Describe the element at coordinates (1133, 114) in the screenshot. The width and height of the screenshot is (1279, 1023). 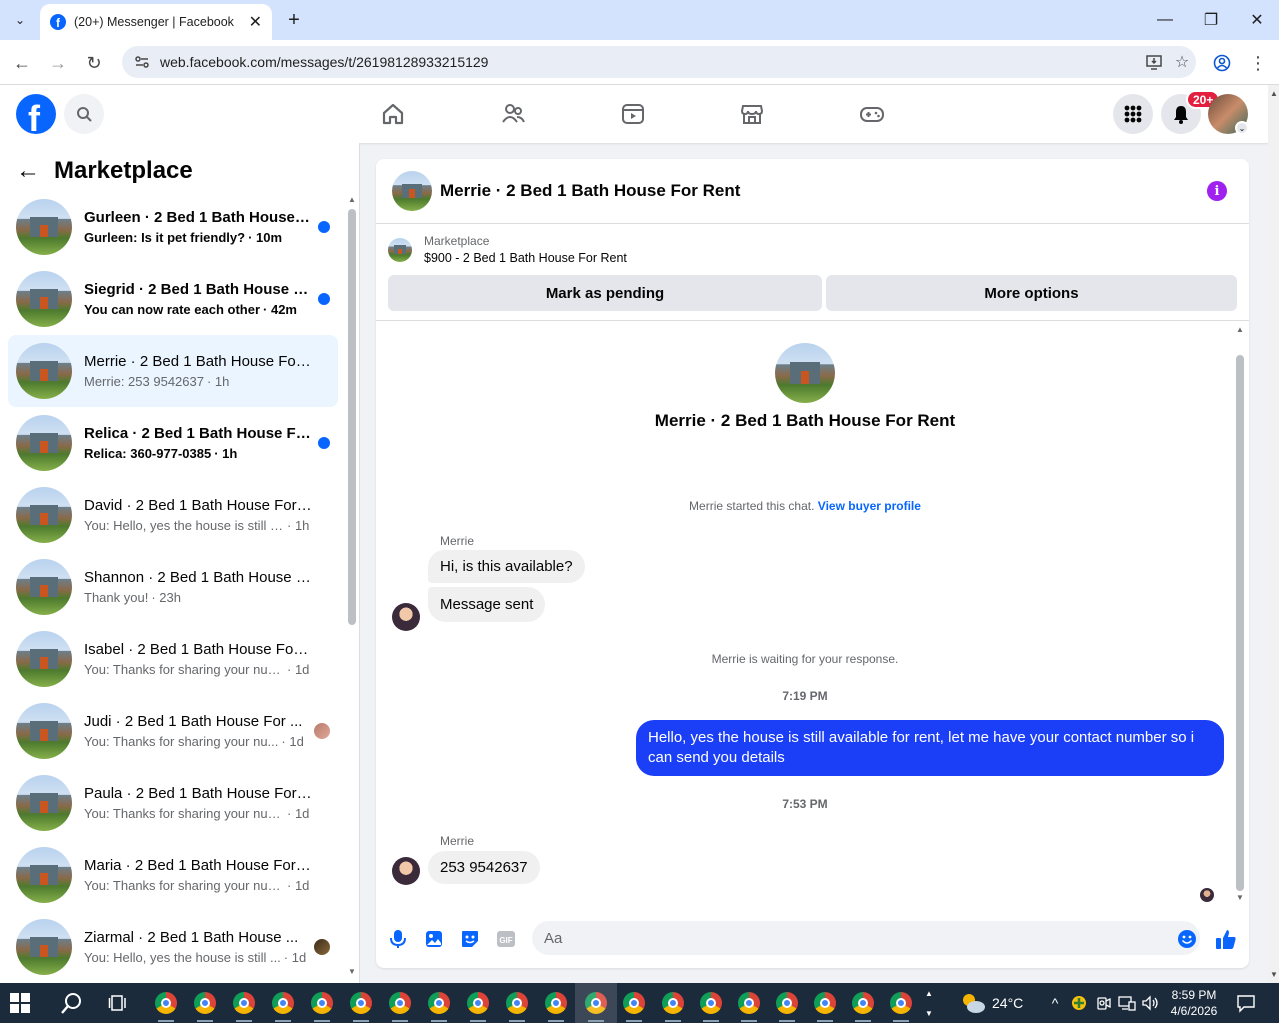
I see `menu-grid-icon` at that location.